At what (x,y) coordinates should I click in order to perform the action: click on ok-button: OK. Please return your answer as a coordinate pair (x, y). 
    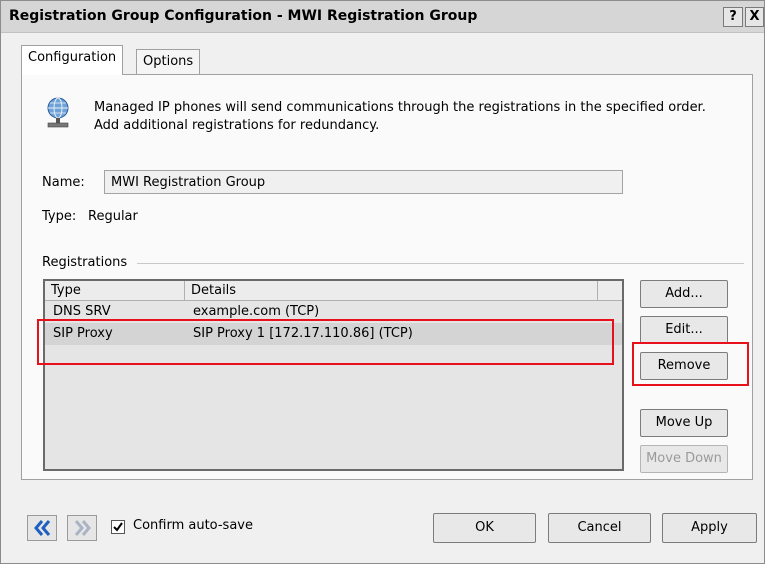
    Looking at the image, I should click on (484, 528).